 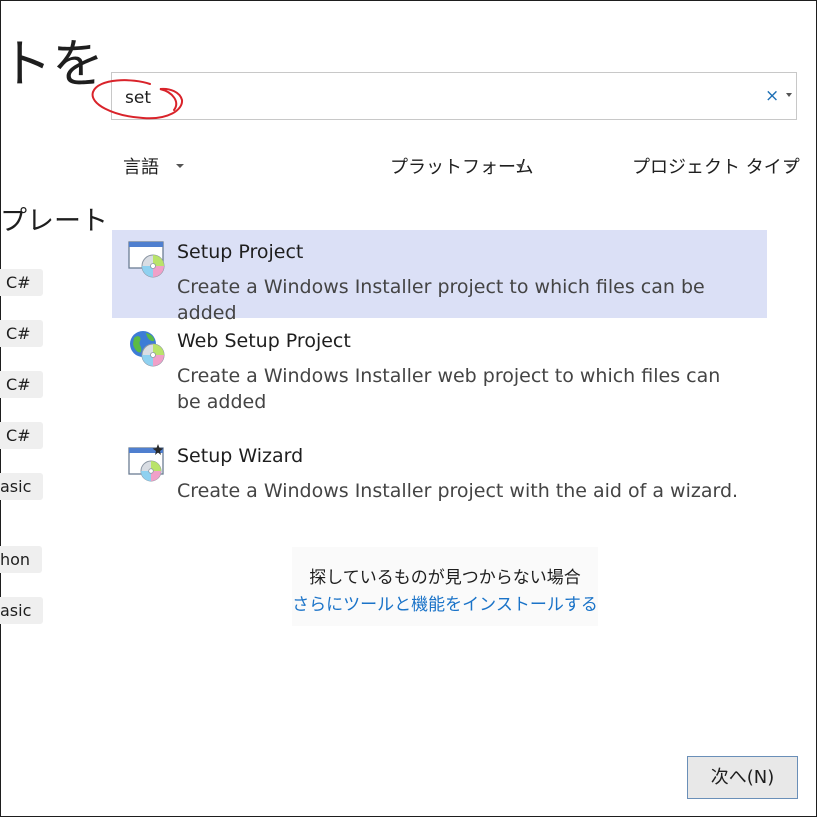 What do you see at coordinates (520, 166) in the screenshot?
I see `platform-filter-chevron-down-icon` at bounding box center [520, 166].